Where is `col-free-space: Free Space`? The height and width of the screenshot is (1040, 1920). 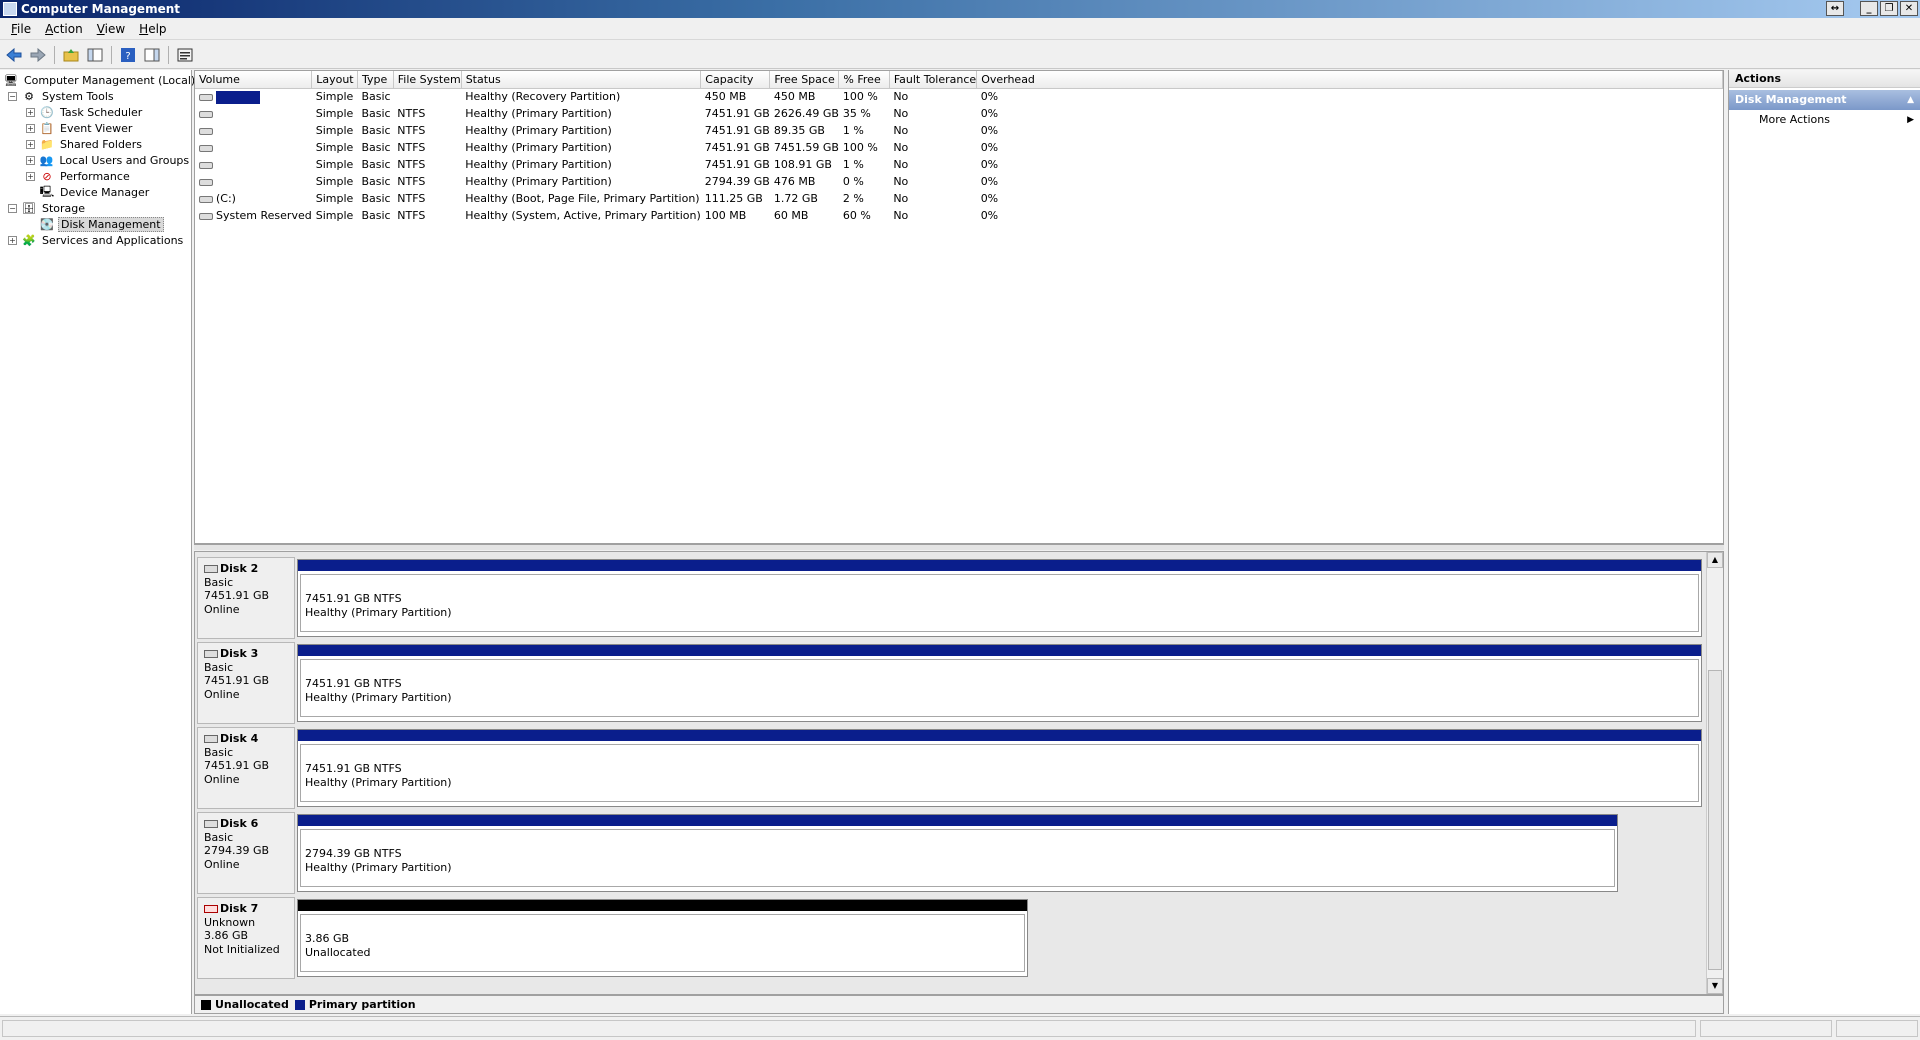 col-free-space: Free Space is located at coordinates (804, 80).